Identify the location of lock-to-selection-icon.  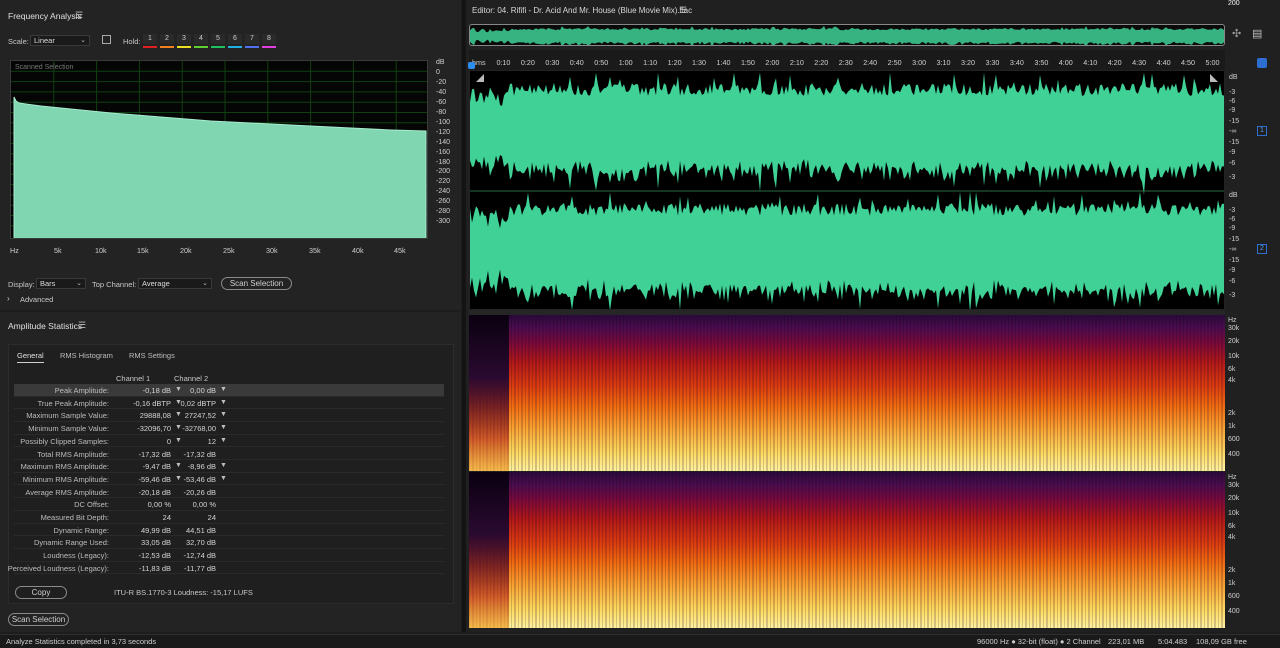
(106, 39).